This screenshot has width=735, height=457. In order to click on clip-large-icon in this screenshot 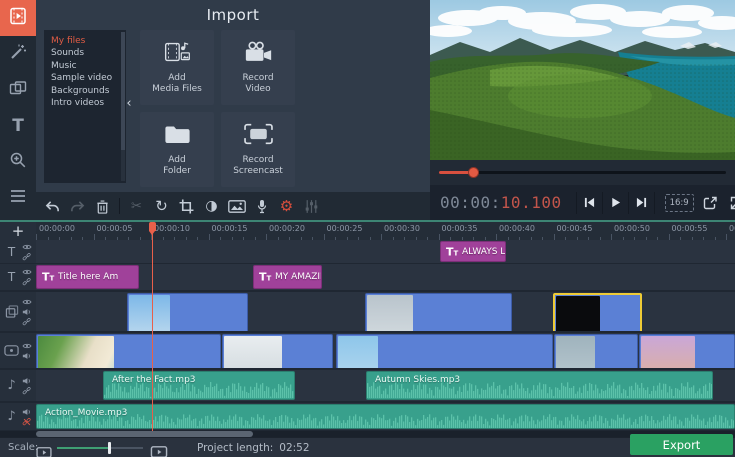, I will do `click(159, 451)`.